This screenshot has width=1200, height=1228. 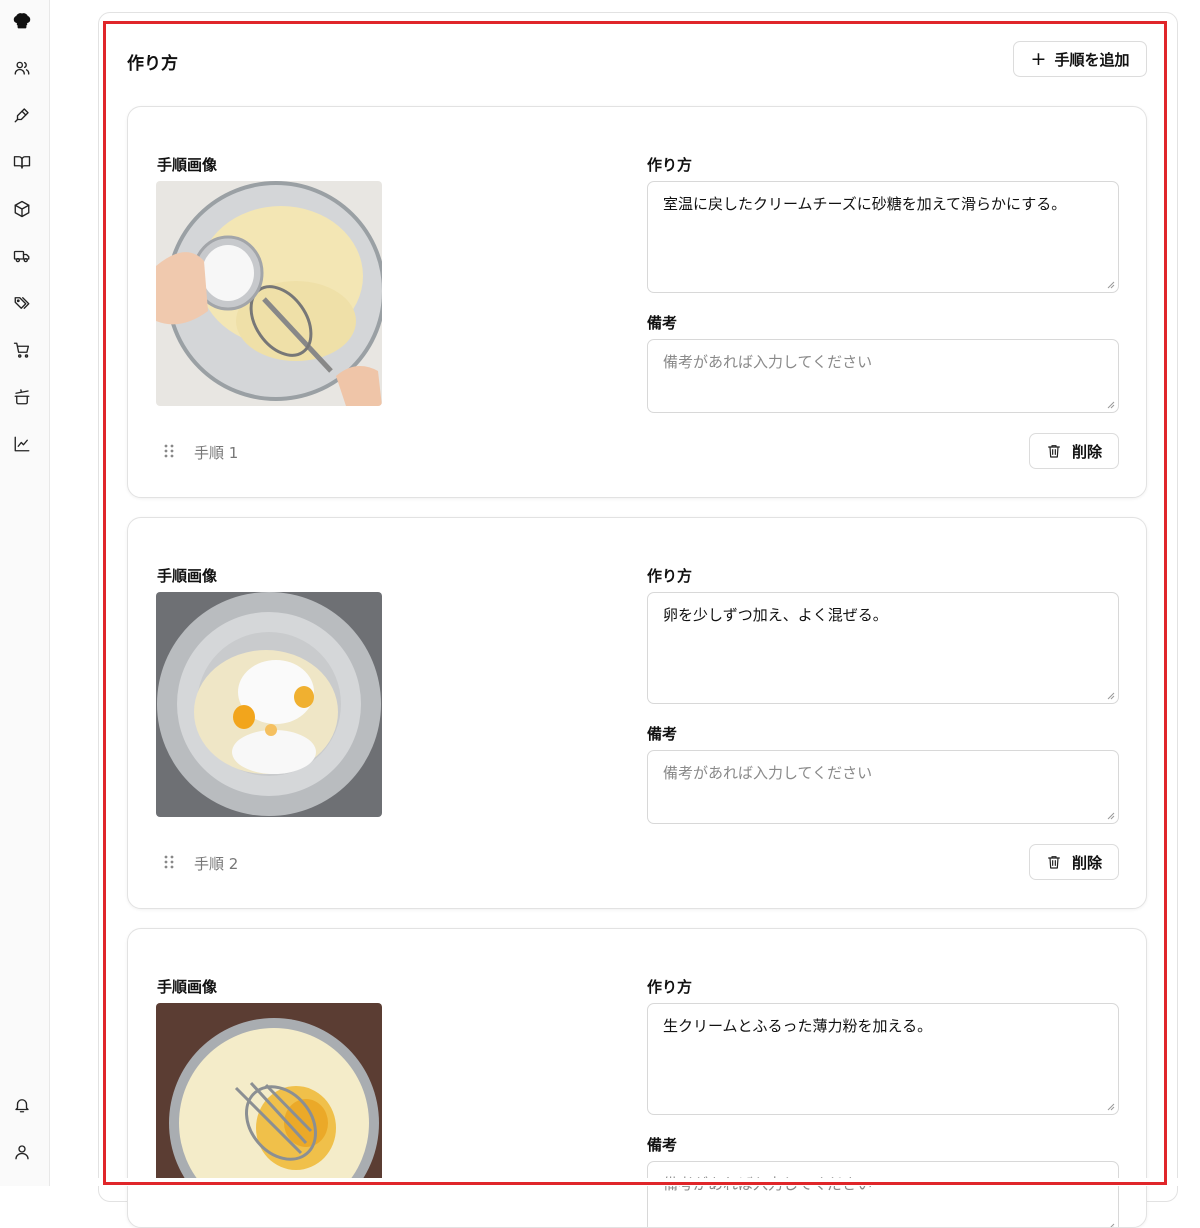 What do you see at coordinates (22, 21) in the screenshot?
I see `chef-hat-icon` at bounding box center [22, 21].